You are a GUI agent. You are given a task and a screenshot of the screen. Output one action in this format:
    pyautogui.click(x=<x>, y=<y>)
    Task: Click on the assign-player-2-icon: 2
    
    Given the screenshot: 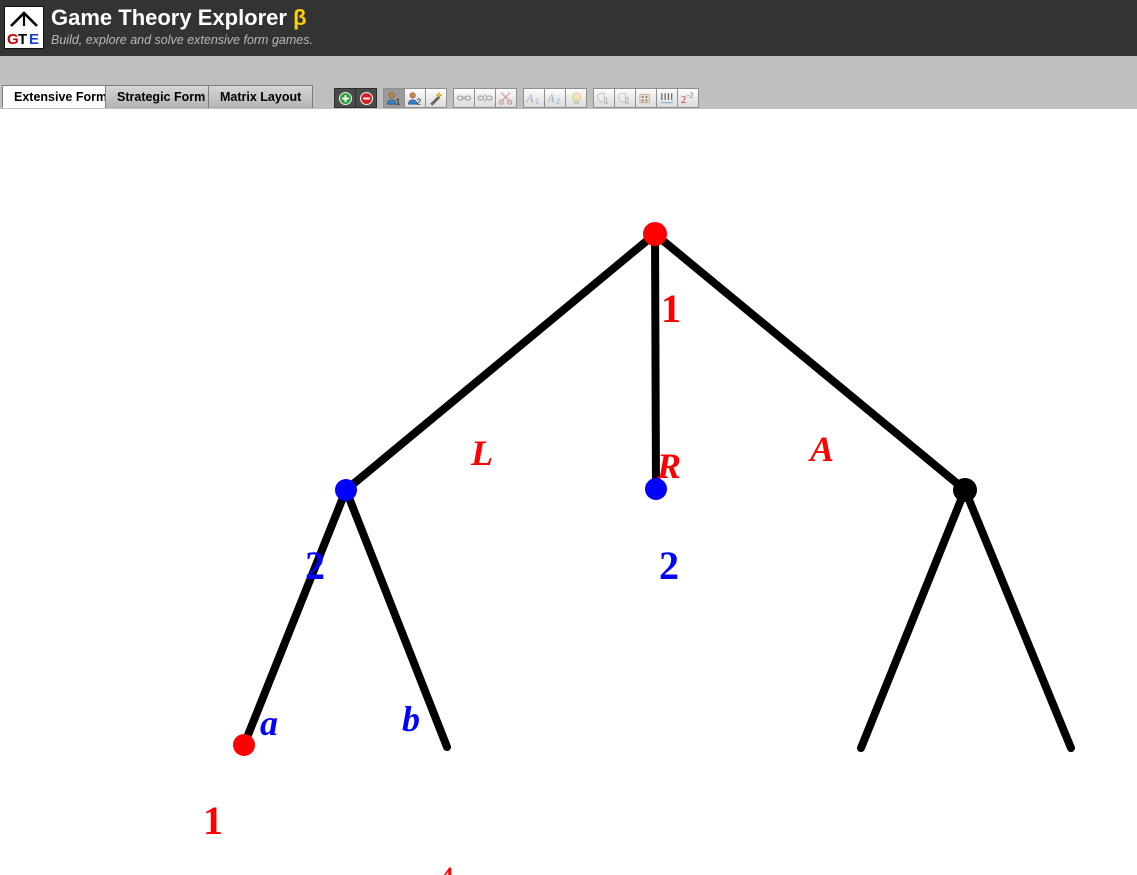 What is the action you would take?
    pyautogui.click(x=415, y=98)
    